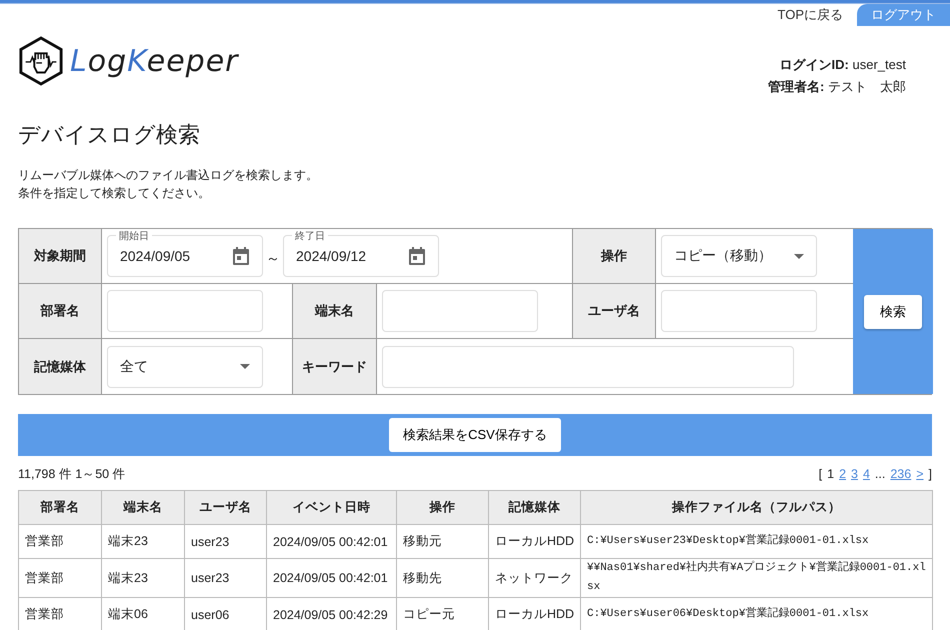 The height and width of the screenshot is (630, 950). Describe the element at coordinates (820, 474) in the screenshot. I see `bracket: [` at that location.